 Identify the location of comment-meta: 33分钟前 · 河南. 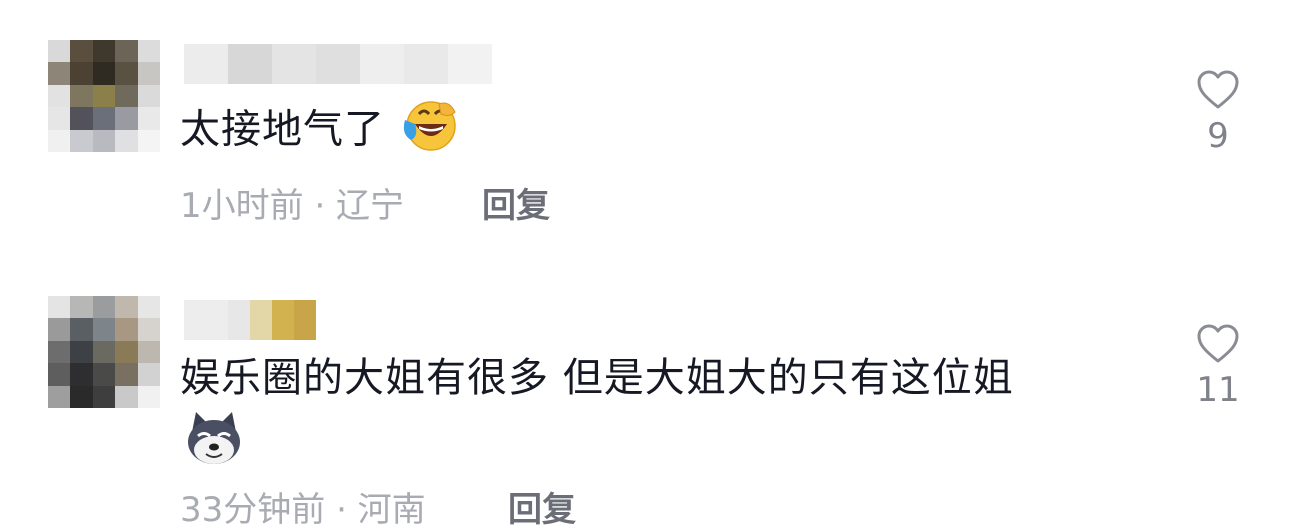
(303, 510).